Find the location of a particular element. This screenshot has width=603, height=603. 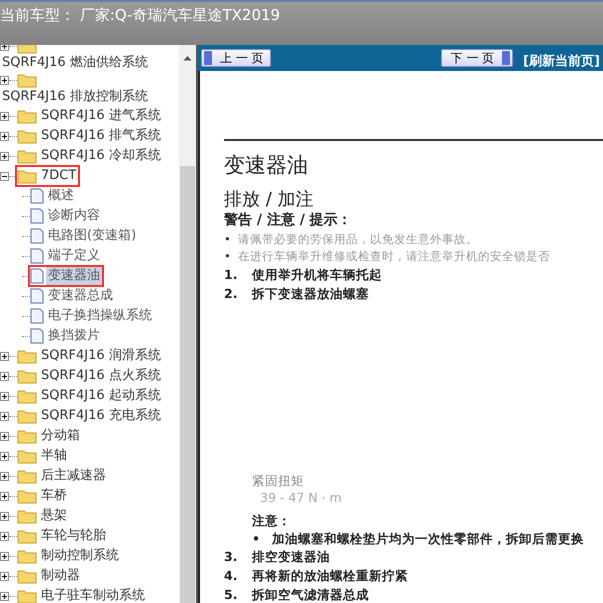

tree-item: 变速器油 is located at coordinates (74, 276).